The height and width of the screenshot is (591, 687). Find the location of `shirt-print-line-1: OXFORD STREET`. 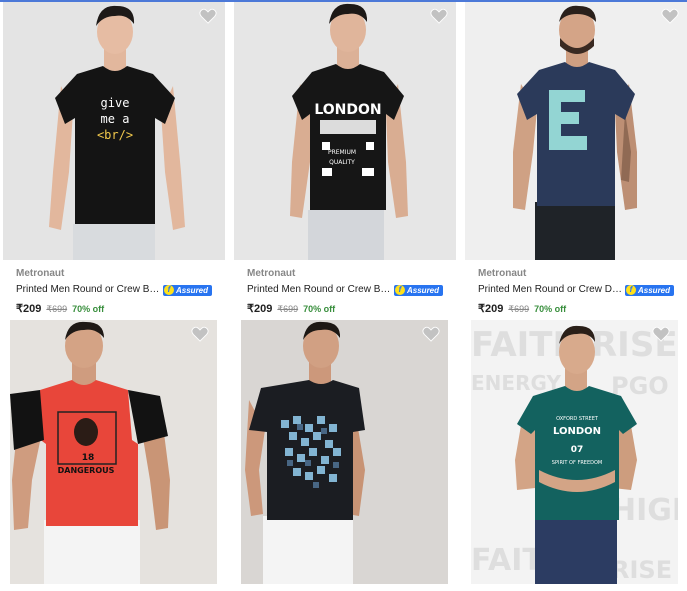

shirt-print-line-1: OXFORD STREET is located at coordinates (577, 419).